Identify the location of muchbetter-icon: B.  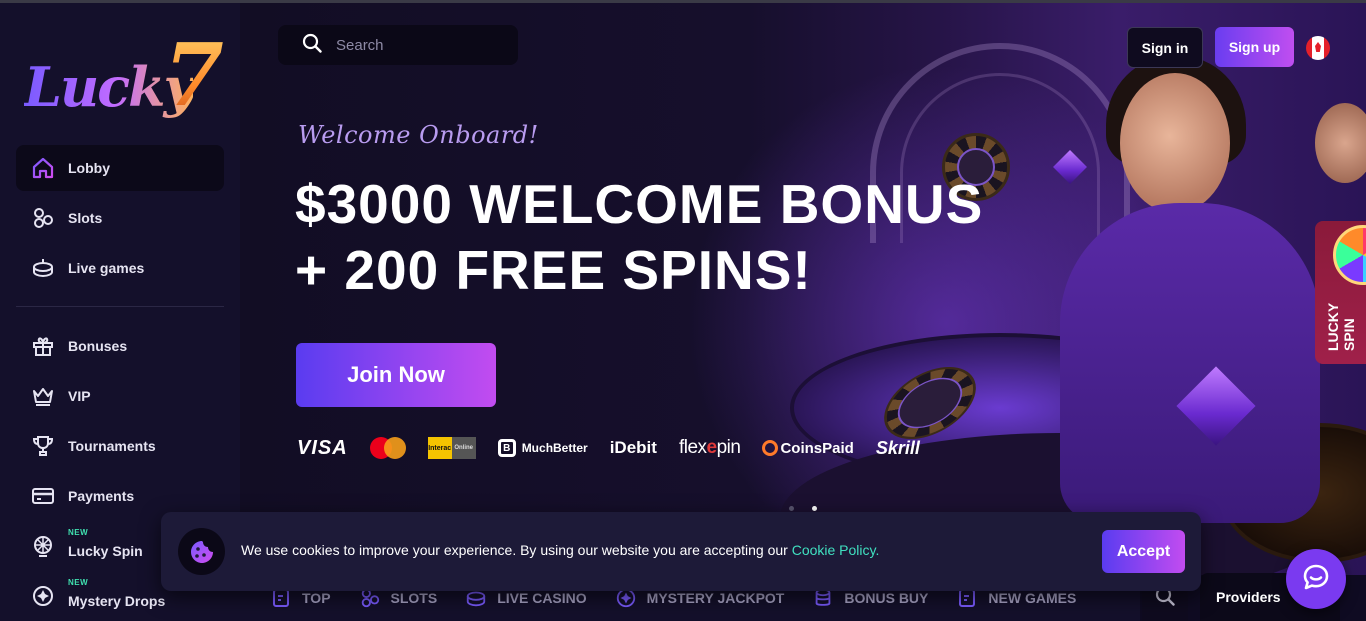
(506, 448).